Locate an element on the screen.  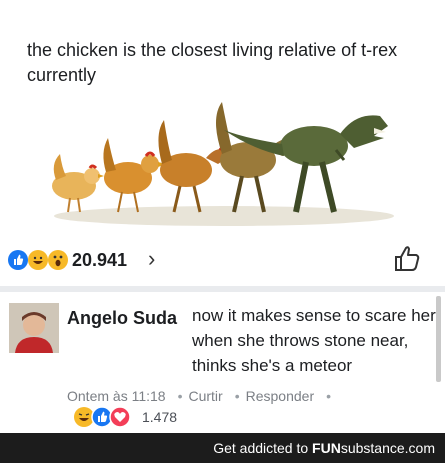
section-divider is located at coordinates (222, 289).